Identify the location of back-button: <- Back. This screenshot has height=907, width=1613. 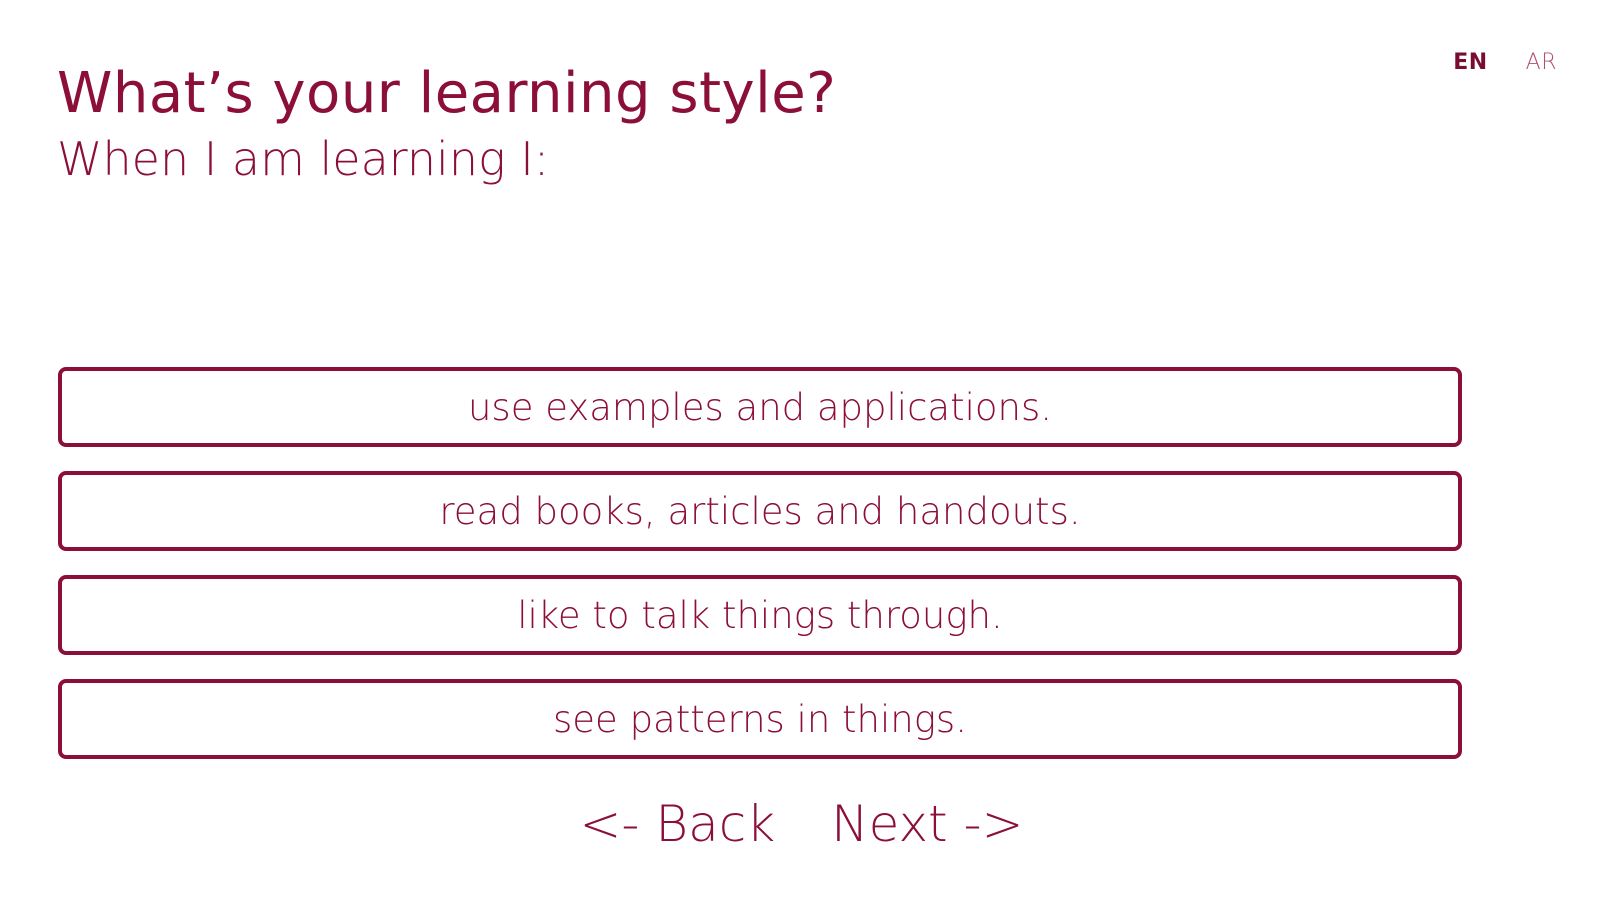
(678, 824).